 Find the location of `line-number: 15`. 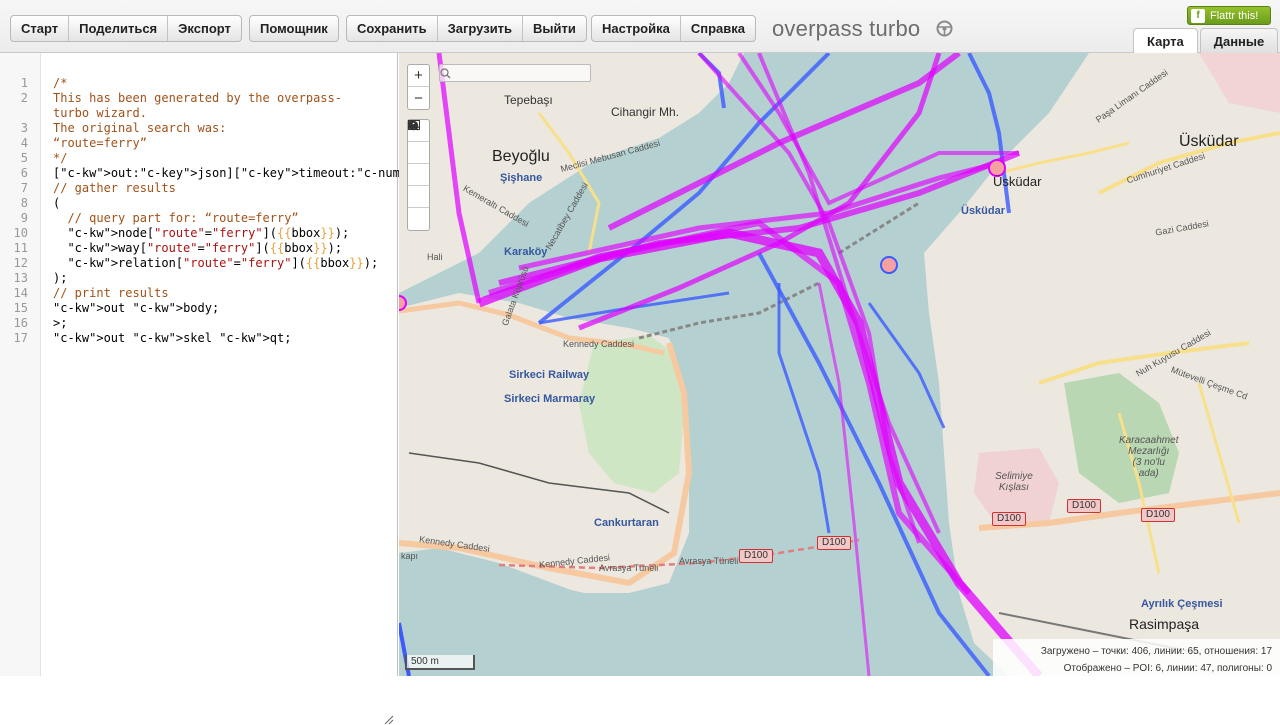

line-number: 15 is located at coordinates (20, 308).